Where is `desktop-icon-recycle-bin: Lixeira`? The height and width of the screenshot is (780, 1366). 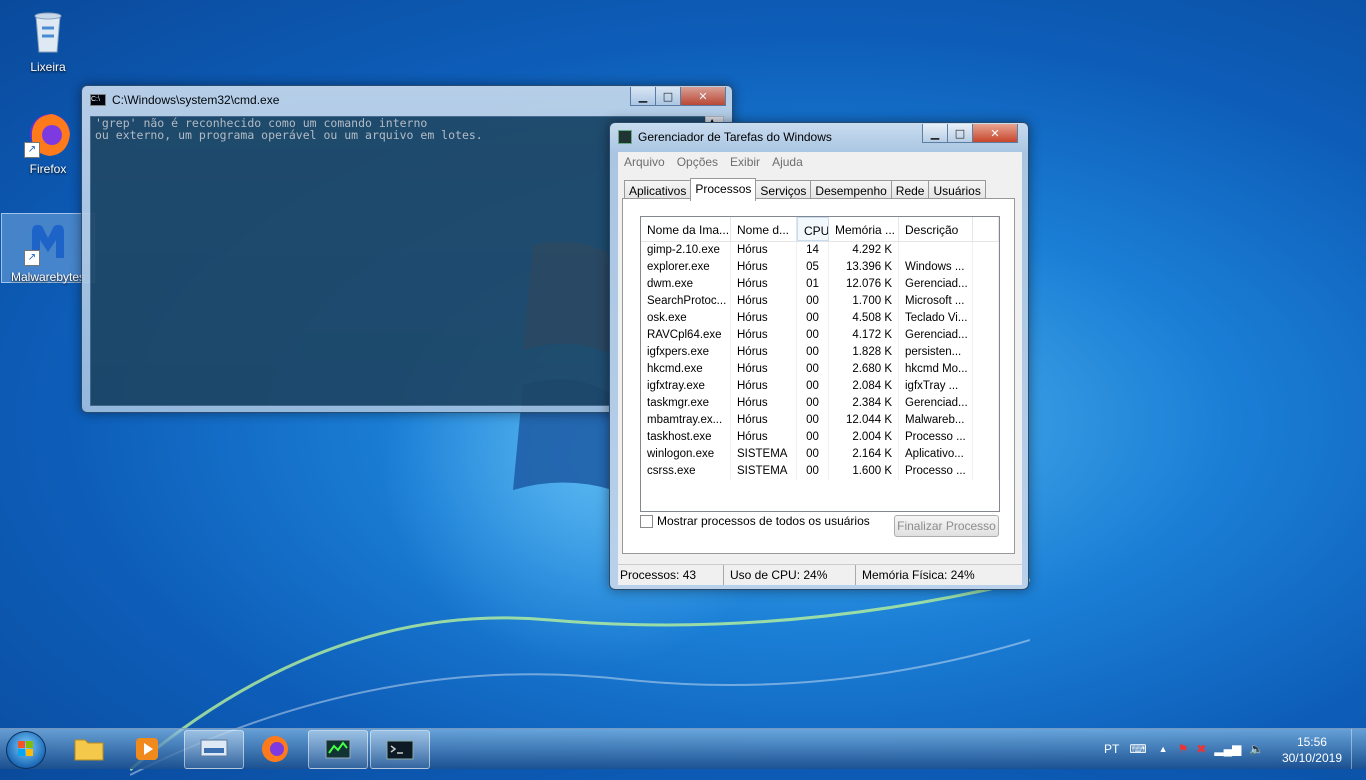 desktop-icon-recycle-bin: Lixeira is located at coordinates (48, 41).